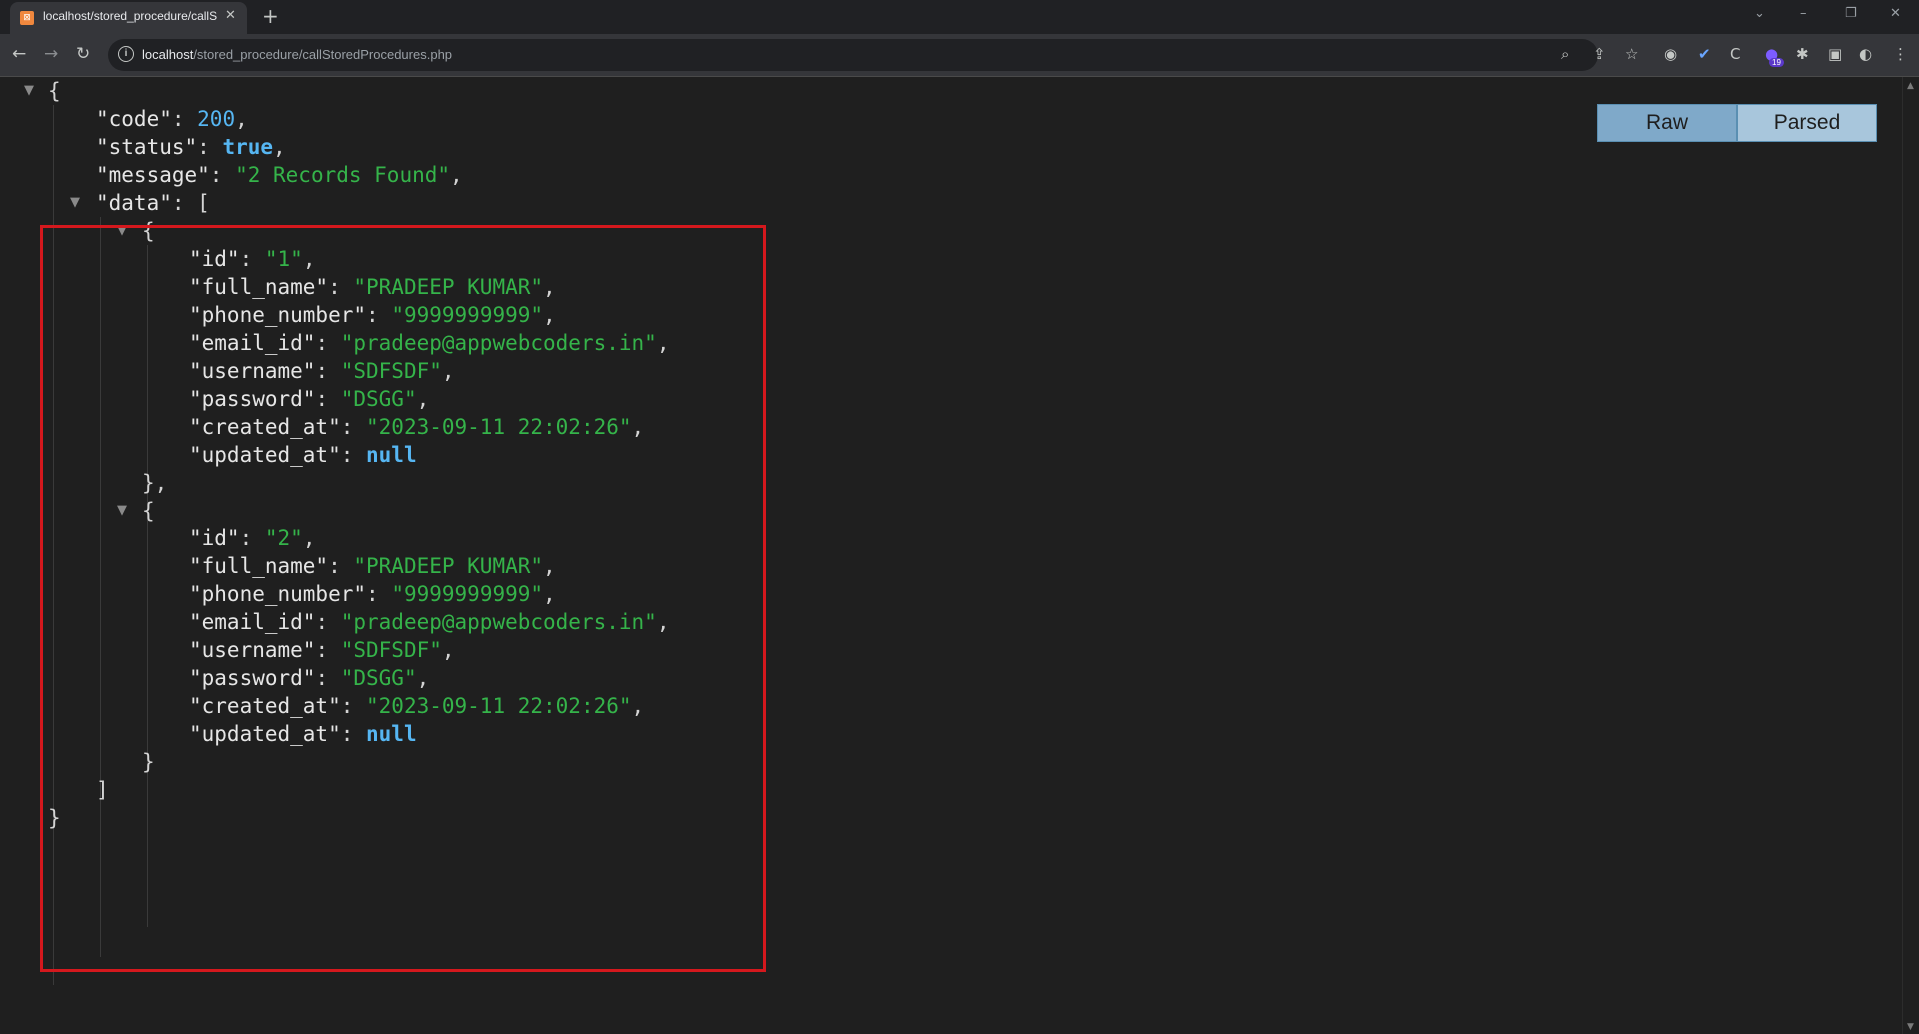 The image size is (1919, 1034). Describe the element at coordinates (134, 119) in the screenshot. I see `code-key: "code"` at that location.